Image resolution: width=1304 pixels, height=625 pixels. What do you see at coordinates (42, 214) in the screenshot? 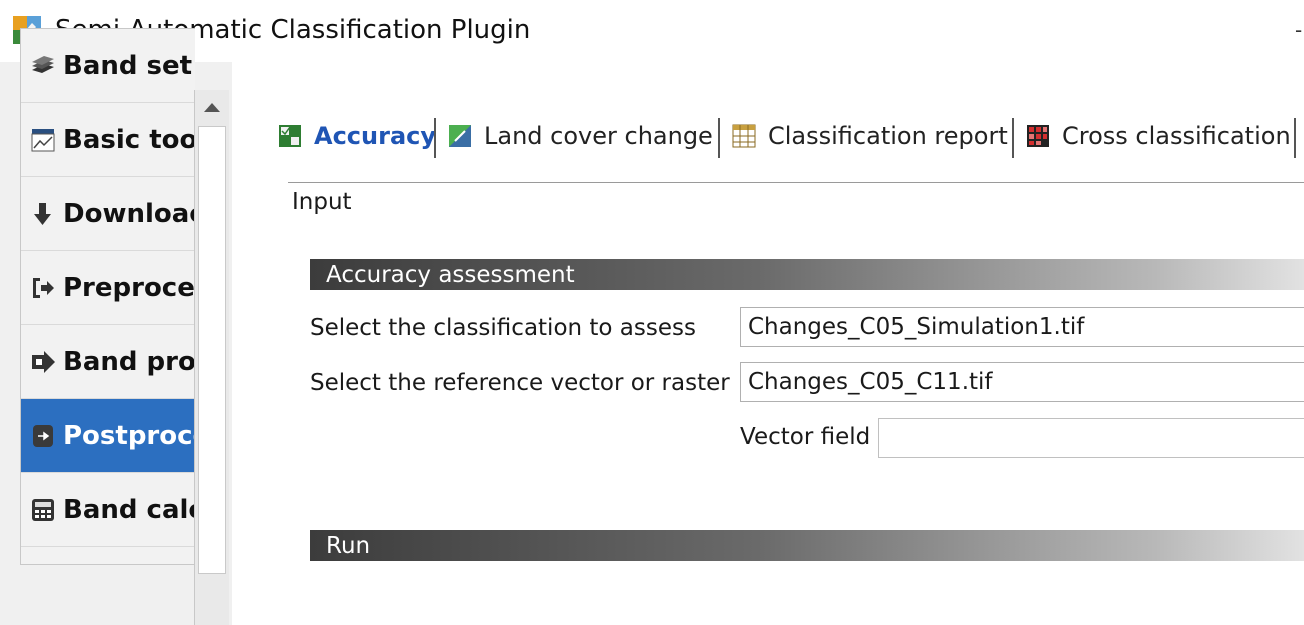
I see `download-icon` at bounding box center [42, 214].